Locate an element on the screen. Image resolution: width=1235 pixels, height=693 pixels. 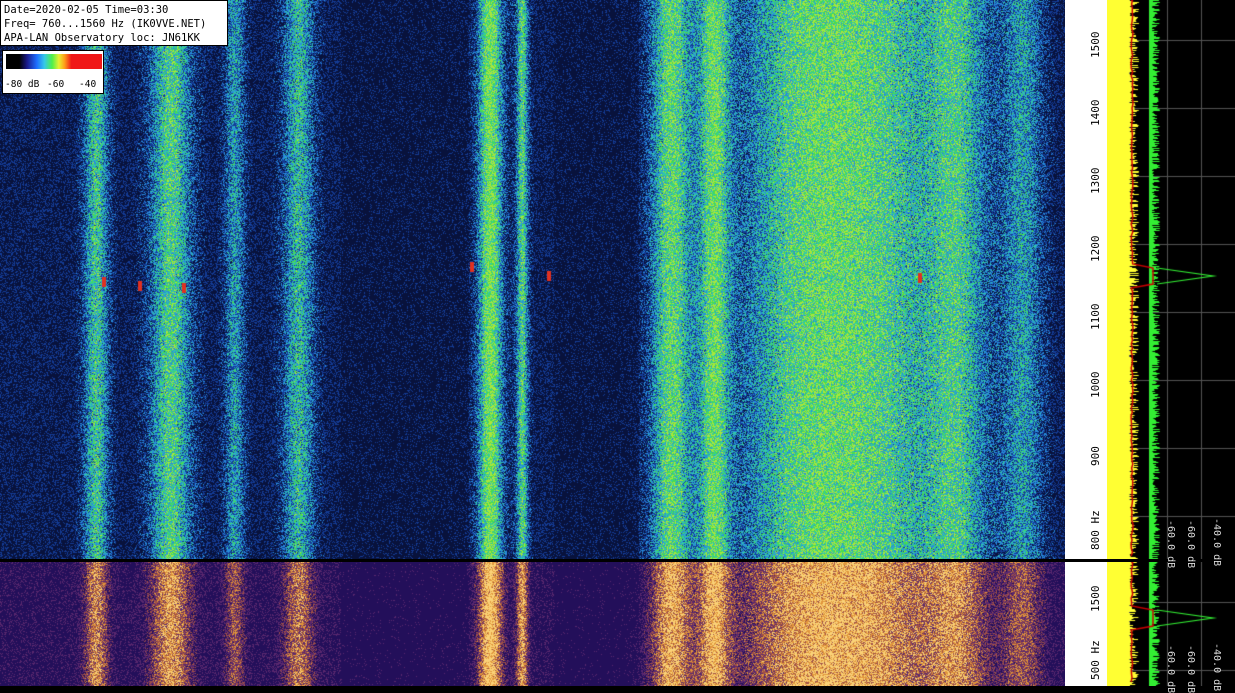
color-scale-legend: -80 dB -60 -40 is located at coordinates (53, 72).